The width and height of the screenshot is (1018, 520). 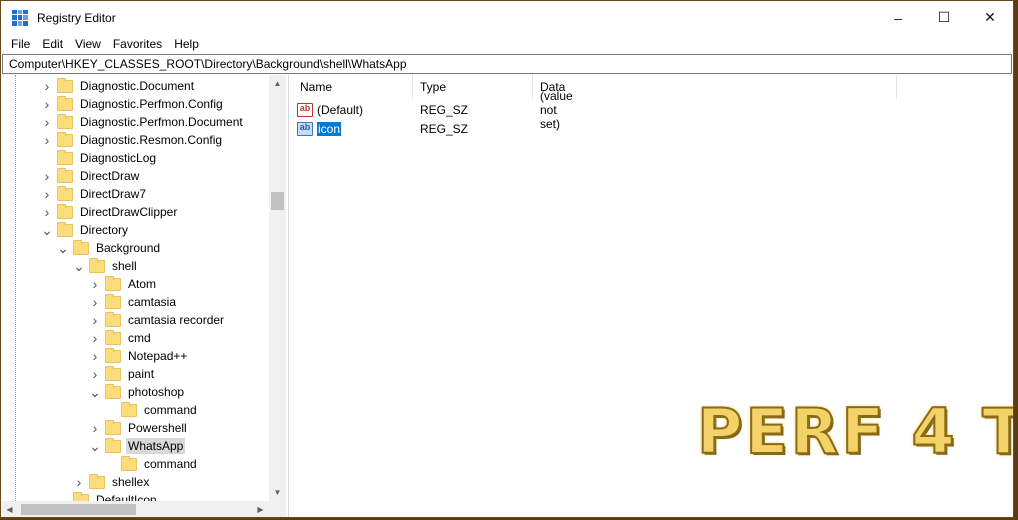 I want to click on tree-item: › Diagnostic.Perfmon.Document, so click(x=143, y=122).